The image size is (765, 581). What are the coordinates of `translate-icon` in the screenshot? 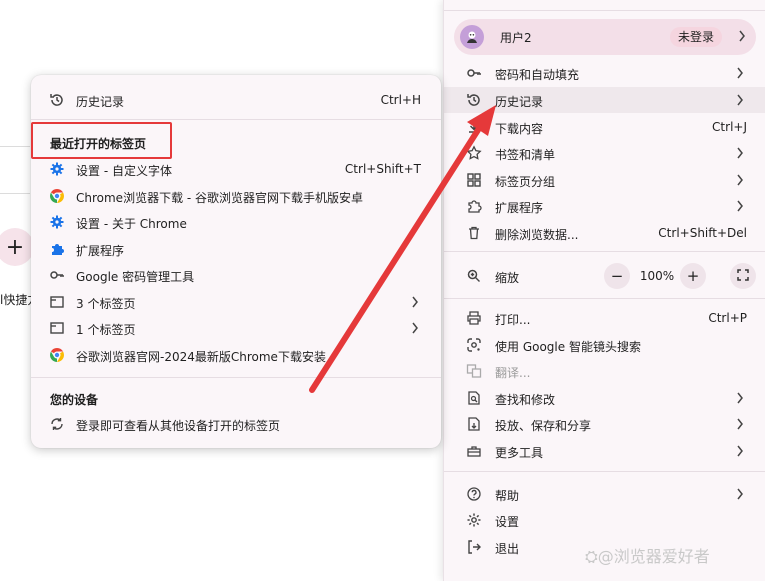 It's located at (474, 371).